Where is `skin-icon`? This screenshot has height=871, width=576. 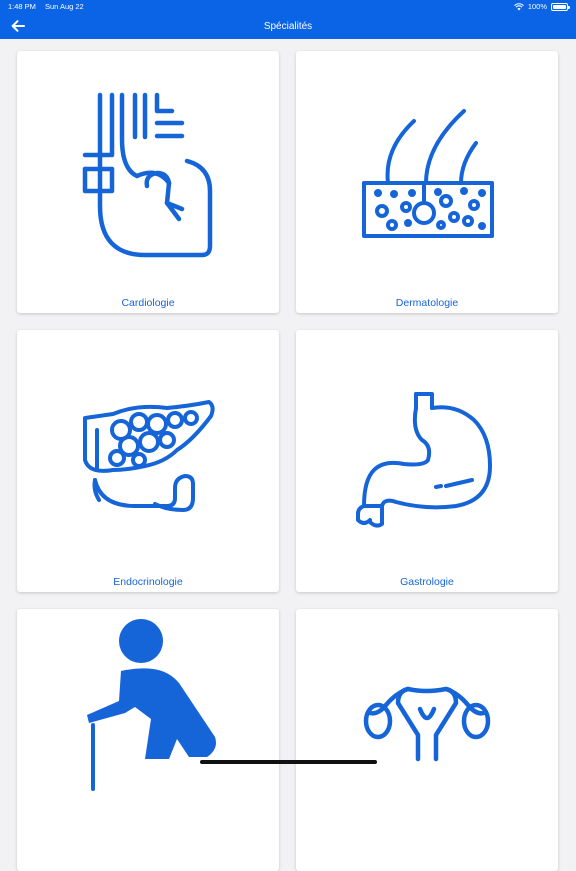
skin-icon is located at coordinates (428, 173).